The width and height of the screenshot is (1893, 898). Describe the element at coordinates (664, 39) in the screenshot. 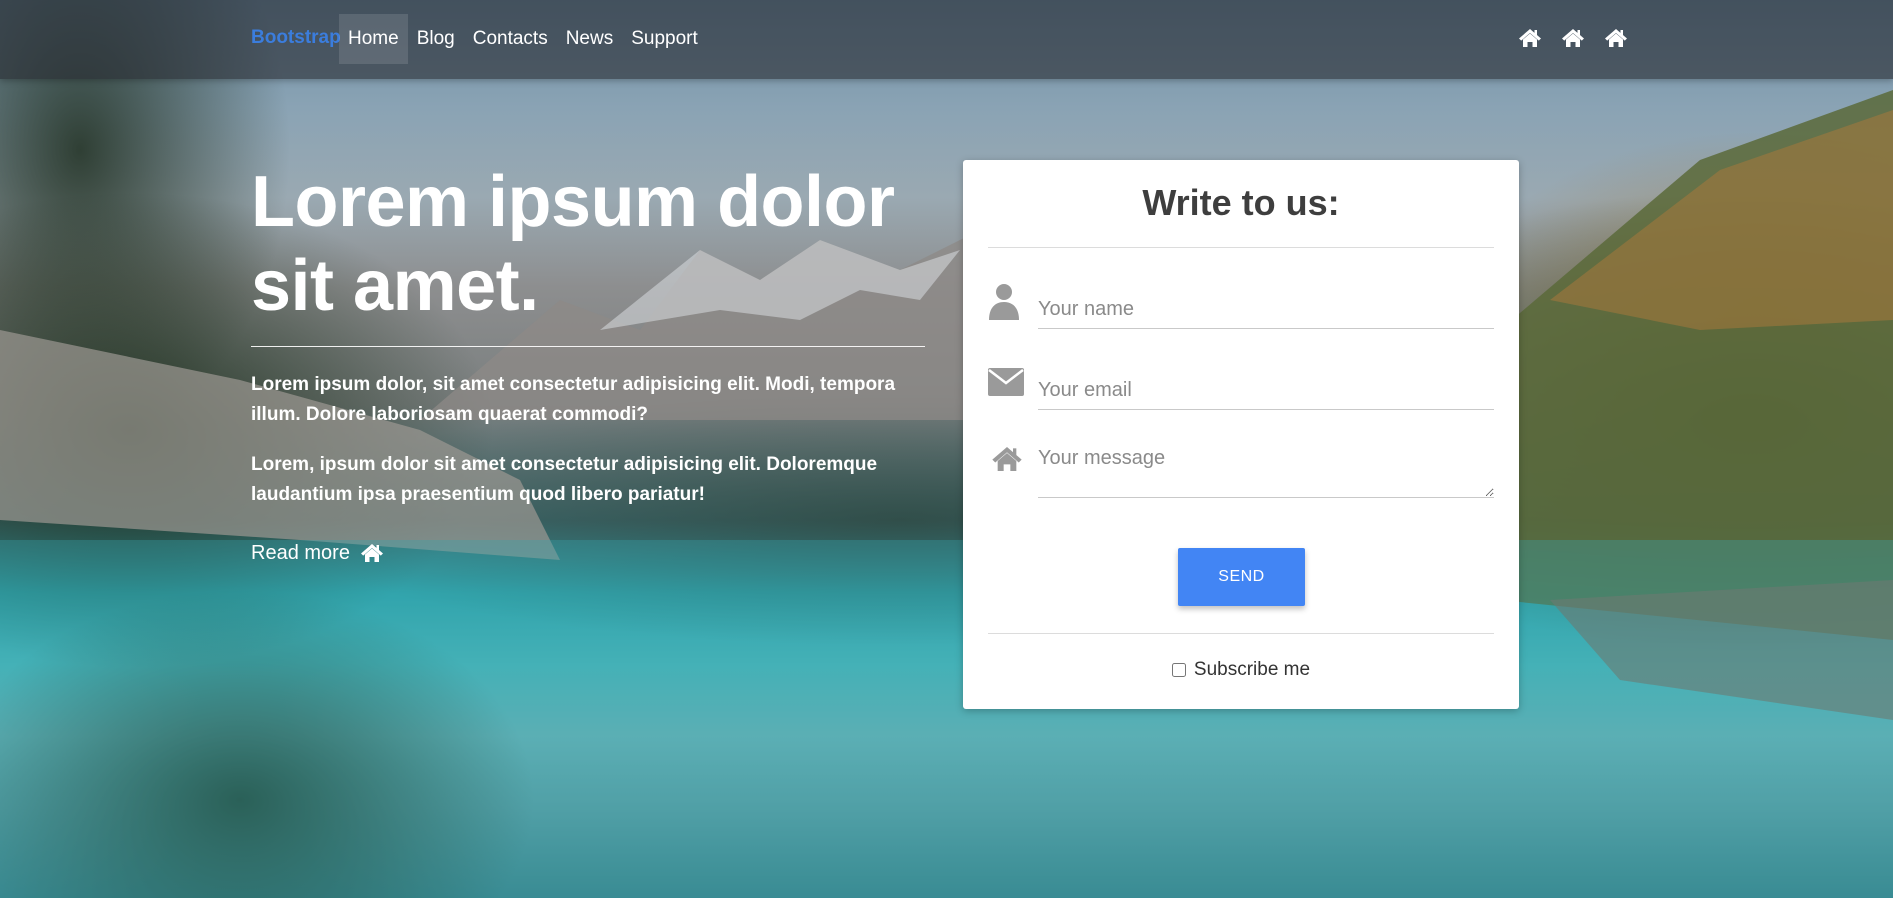

I see `nav-link-support: Support` at that location.